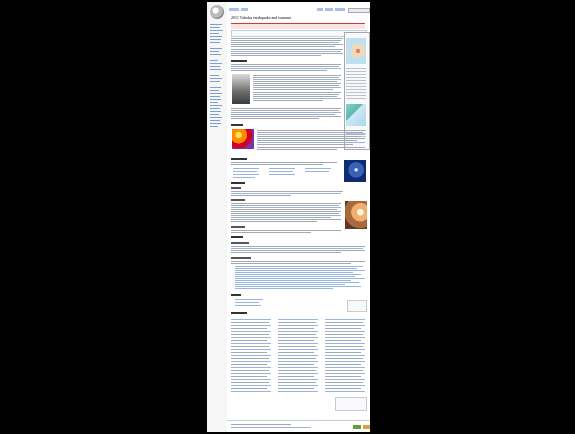  I want to click on tab-read, so click(320, 9).